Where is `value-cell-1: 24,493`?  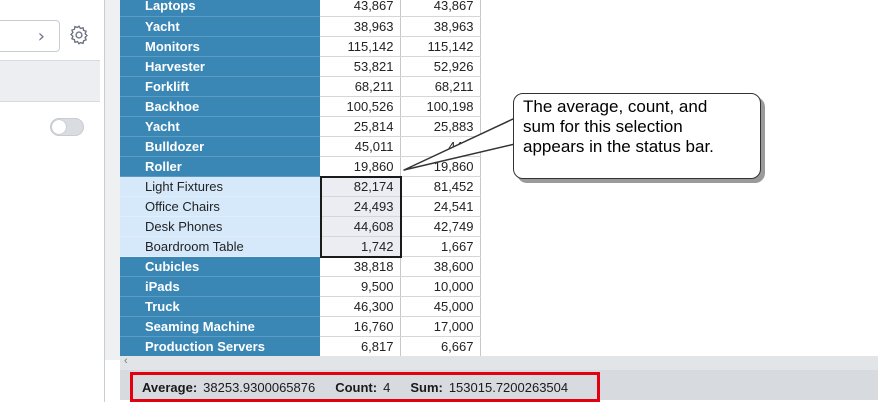
value-cell-1: 24,493 is located at coordinates (360, 206).